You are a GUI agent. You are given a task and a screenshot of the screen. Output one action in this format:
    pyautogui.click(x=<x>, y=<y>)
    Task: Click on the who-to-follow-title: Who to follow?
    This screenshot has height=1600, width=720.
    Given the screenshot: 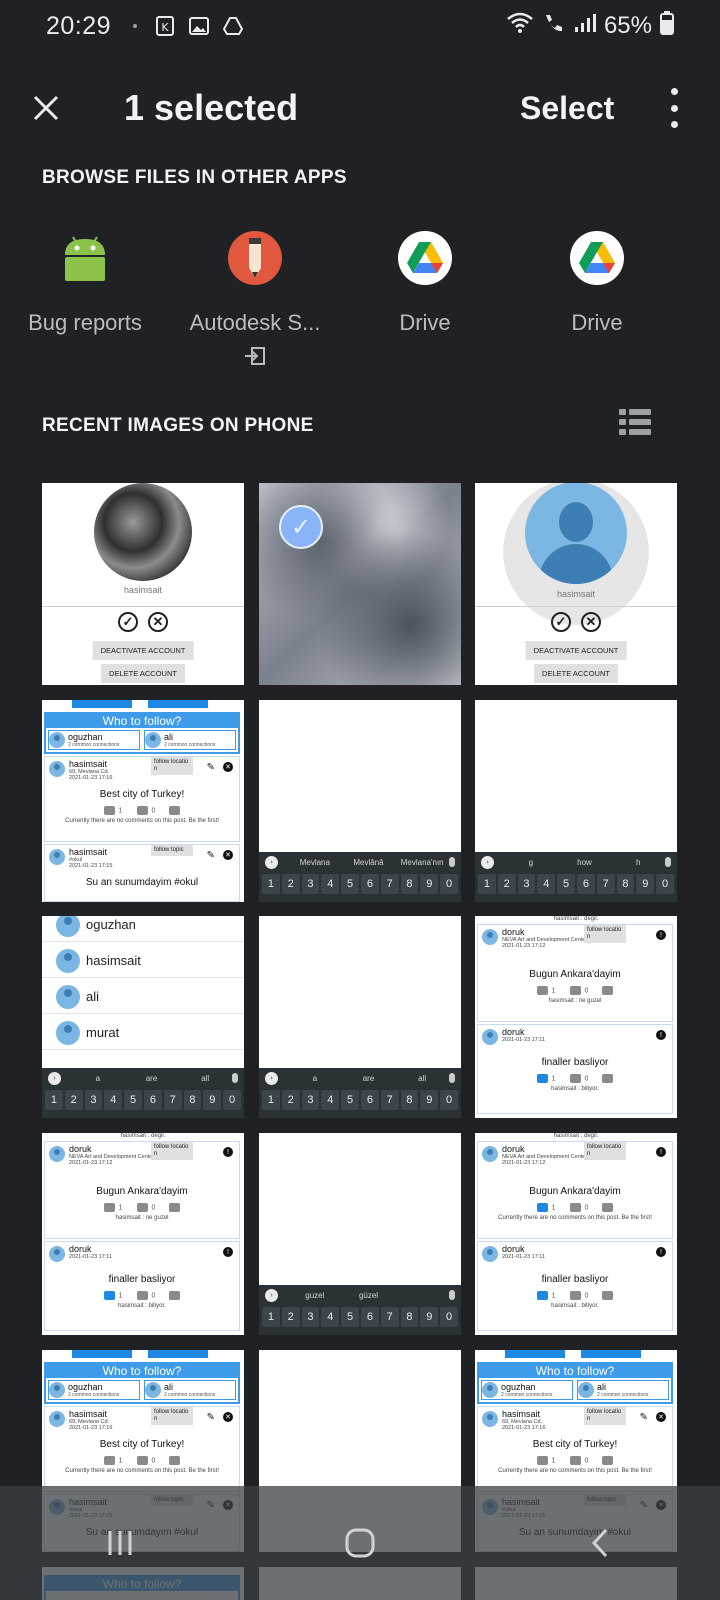 What is the action you would take?
    pyautogui.click(x=142, y=721)
    